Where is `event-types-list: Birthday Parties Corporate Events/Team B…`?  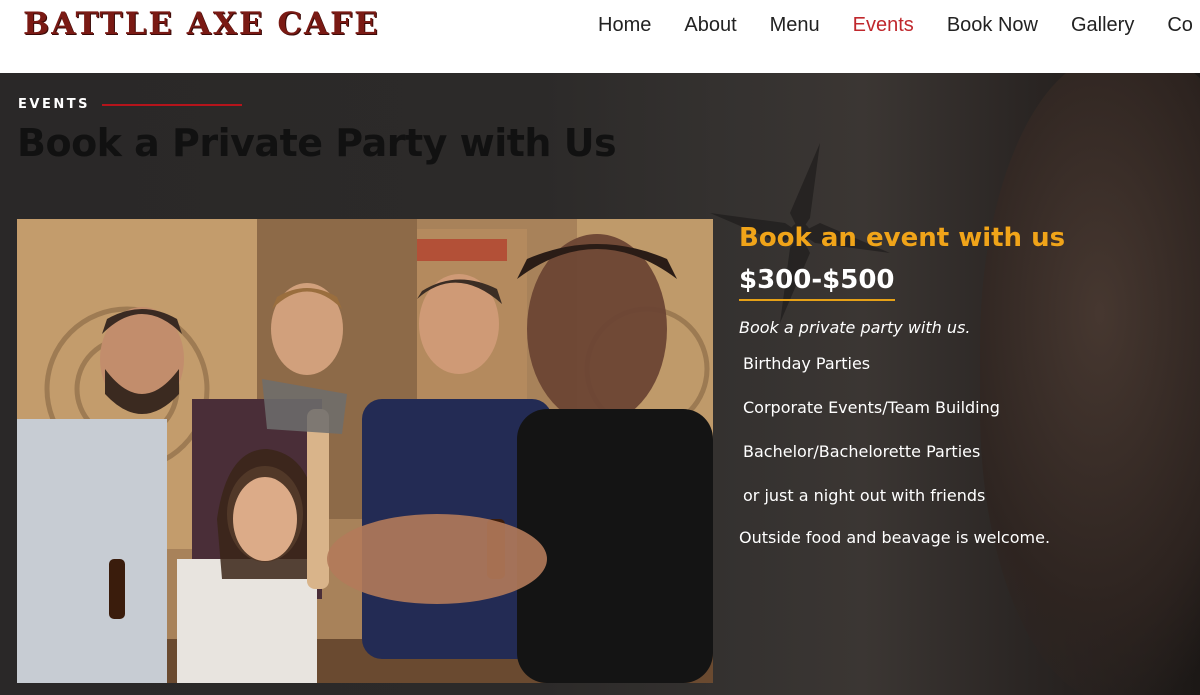
event-types-list: Birthday Parties Corporate Events/Team B… is located at coordinates (959, 430).